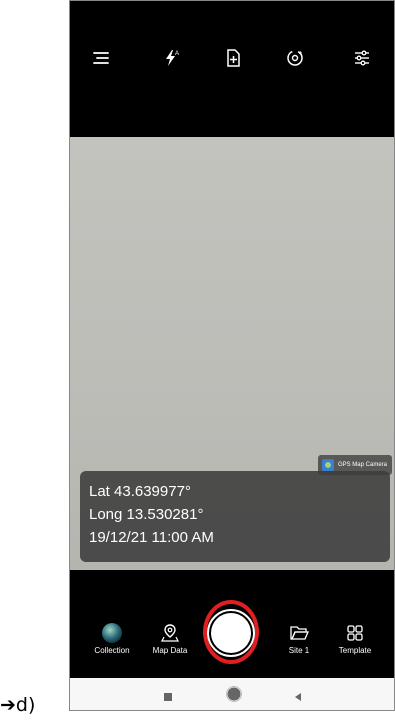 This screenshot has width=395, height=720. What do you see at coordinates (151, 537) in the screenshot?
I see `datetime-text: 19/12/21 11:00 AM` at bounding box center [151, 537].